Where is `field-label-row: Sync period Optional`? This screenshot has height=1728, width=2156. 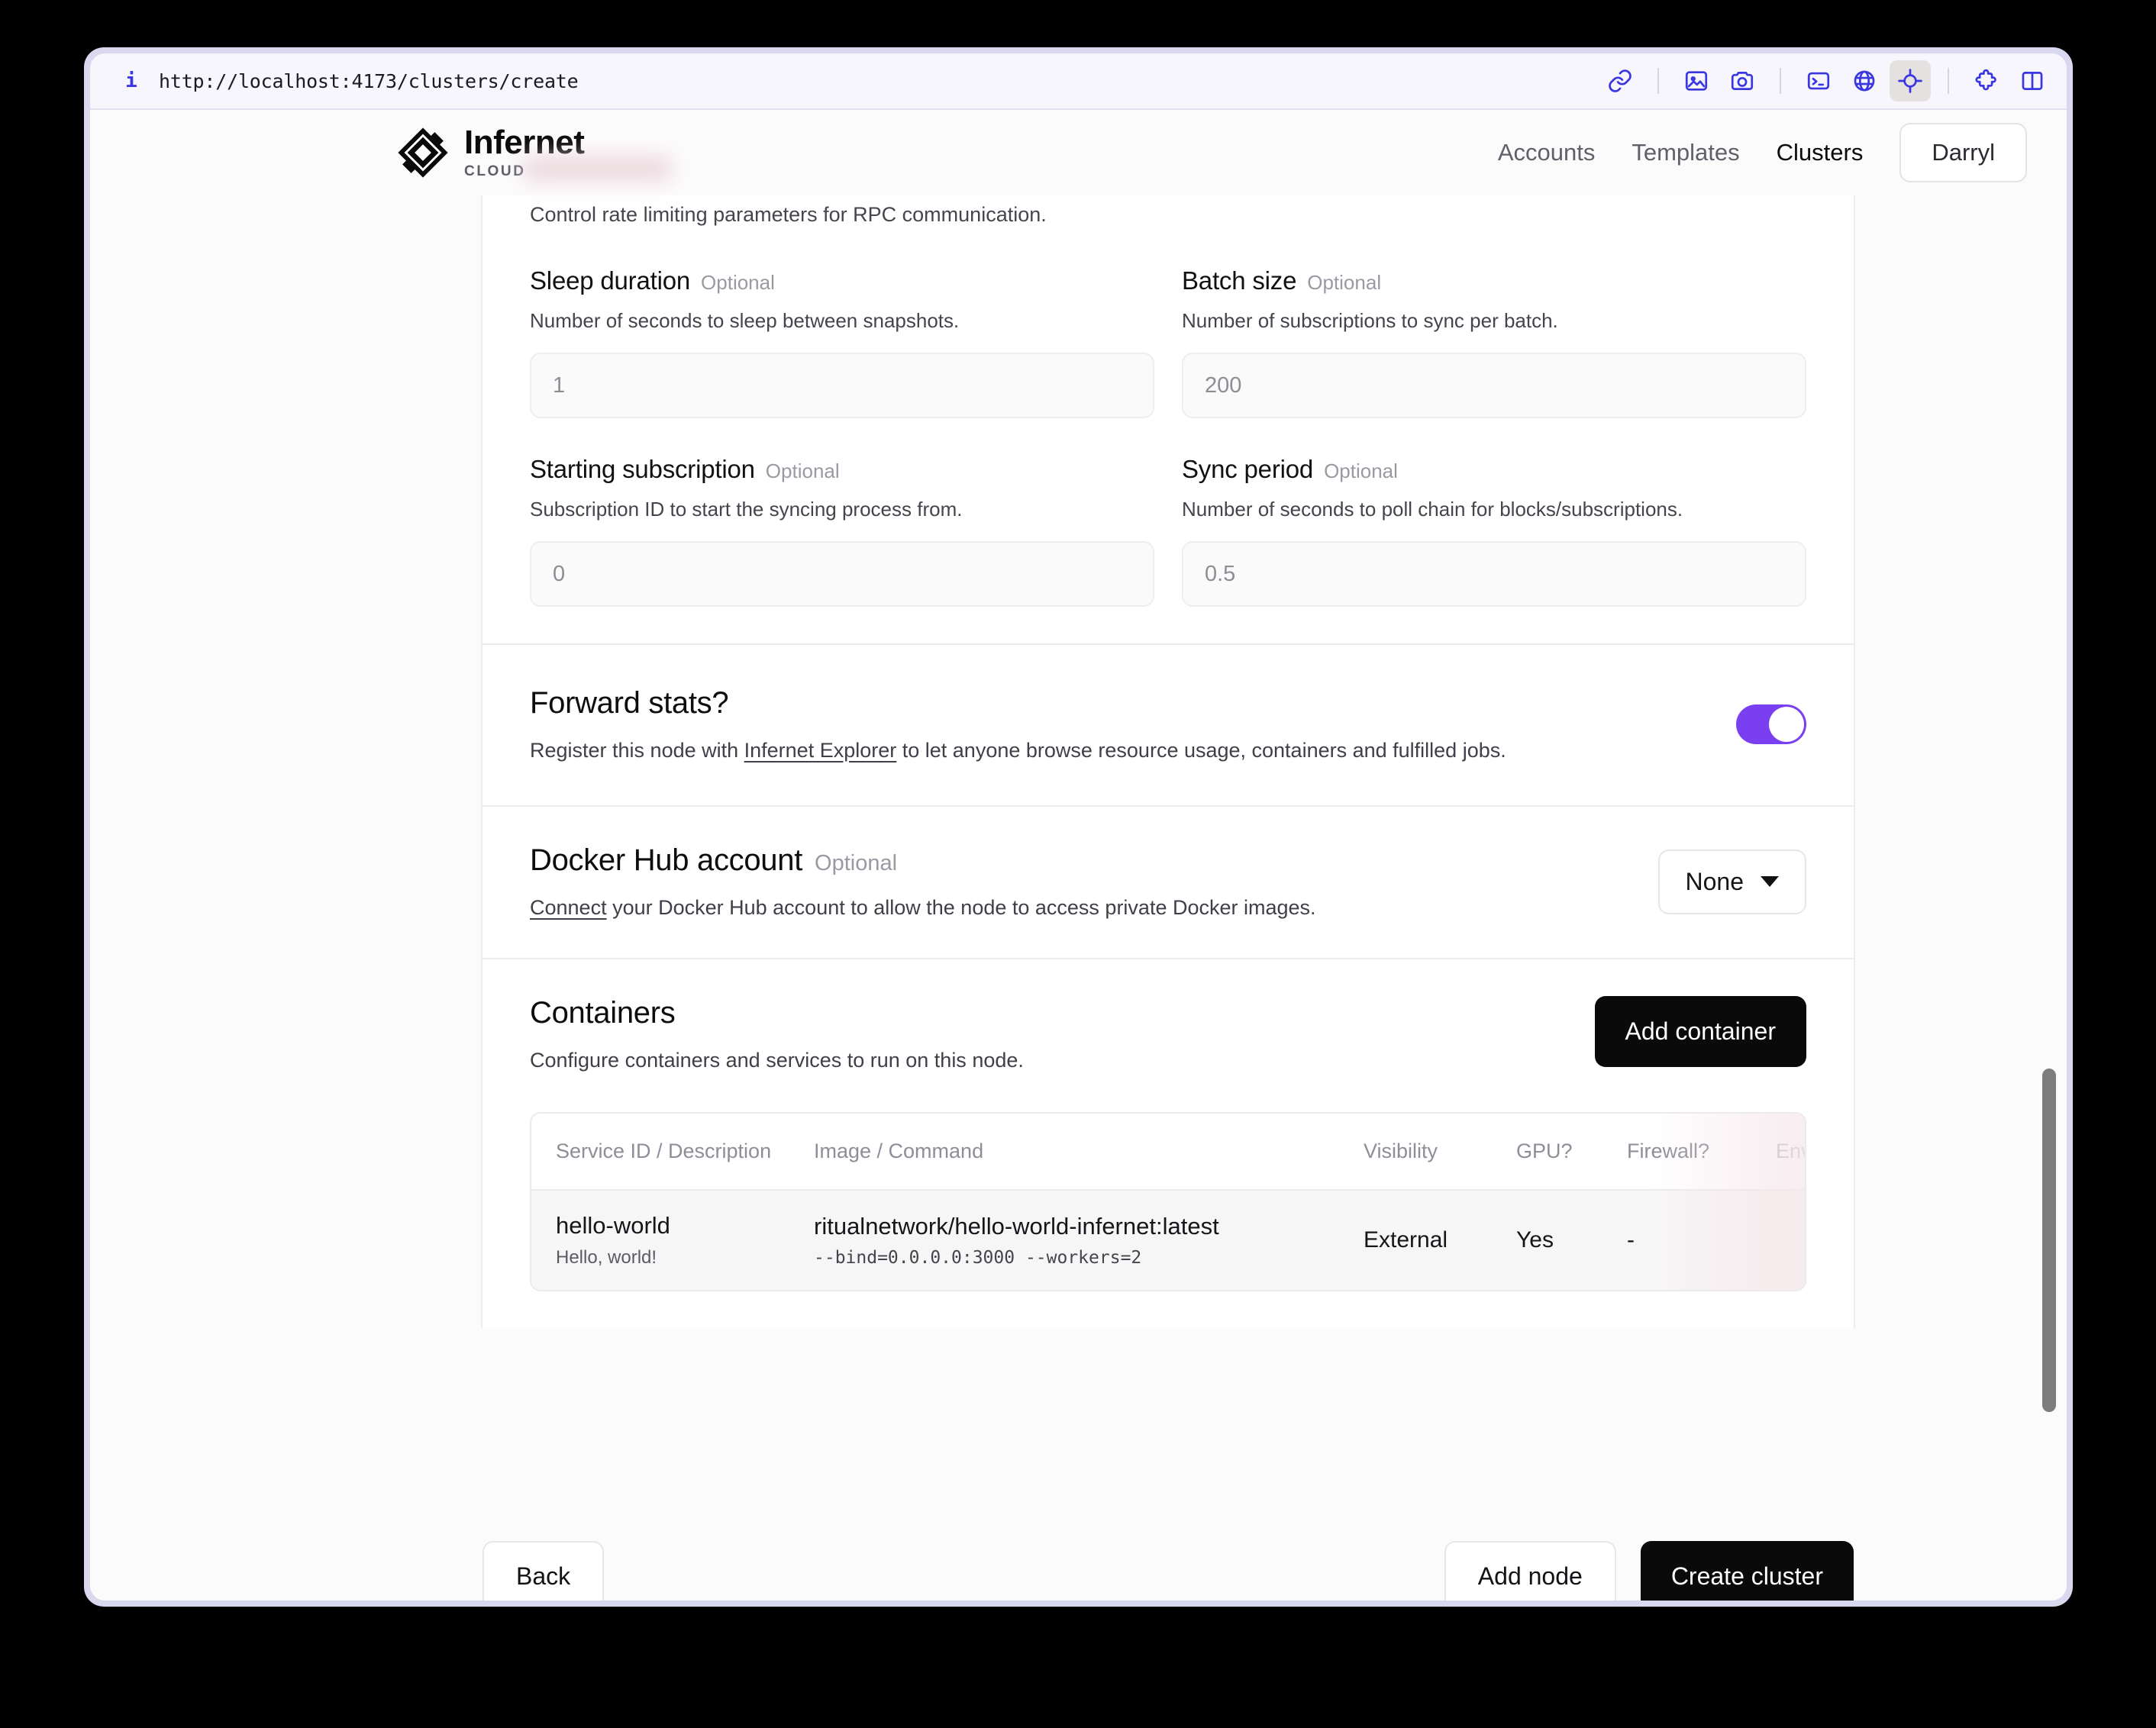 field-label-row: Sync period Optional is located at coordinates (1494, 469).